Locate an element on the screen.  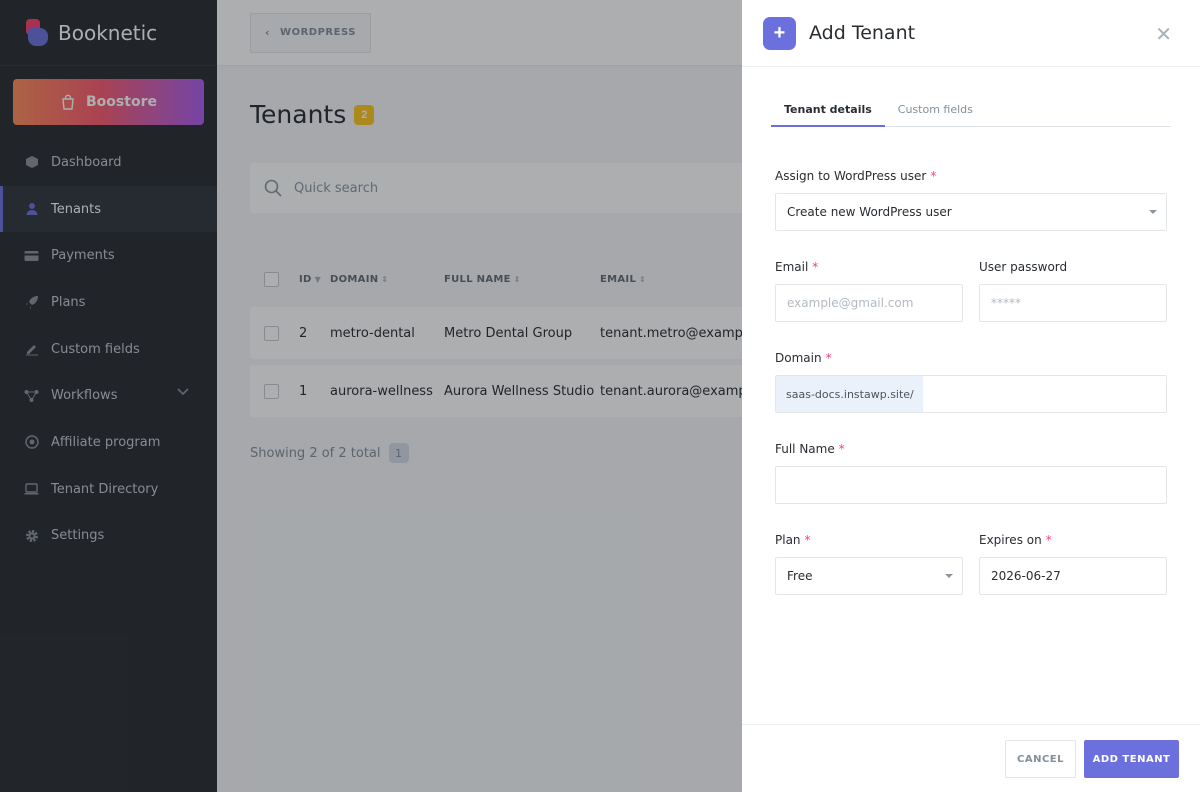
assign-user-select: Create new WordPress user is located at coordinates (971, 212).